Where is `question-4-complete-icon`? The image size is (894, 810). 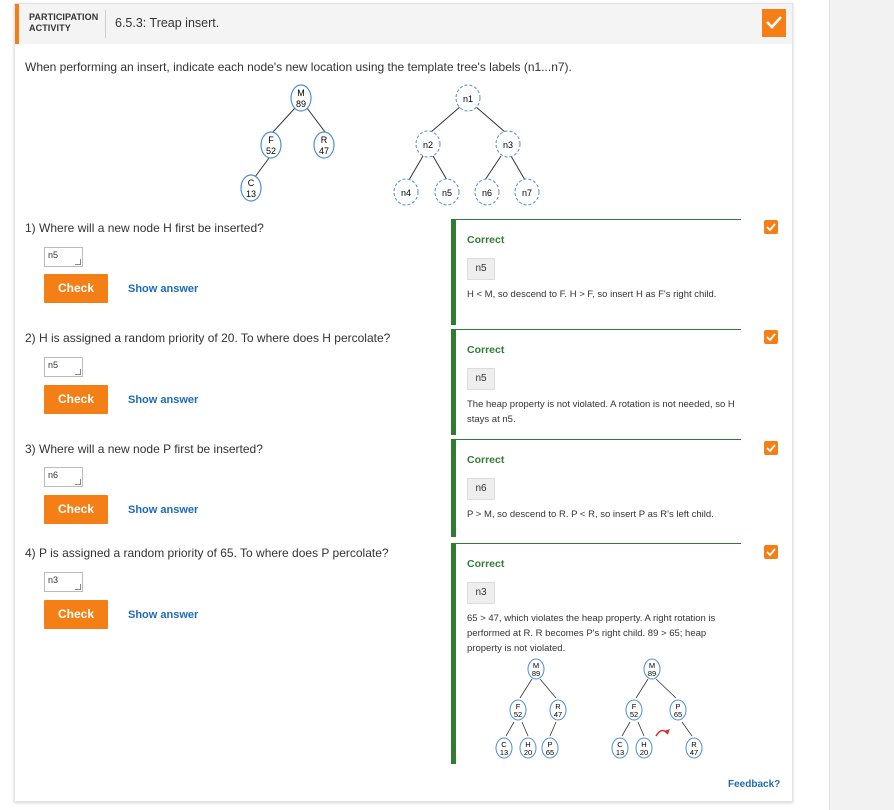
question-4-complete-icon is located at coordinates (771, 552).